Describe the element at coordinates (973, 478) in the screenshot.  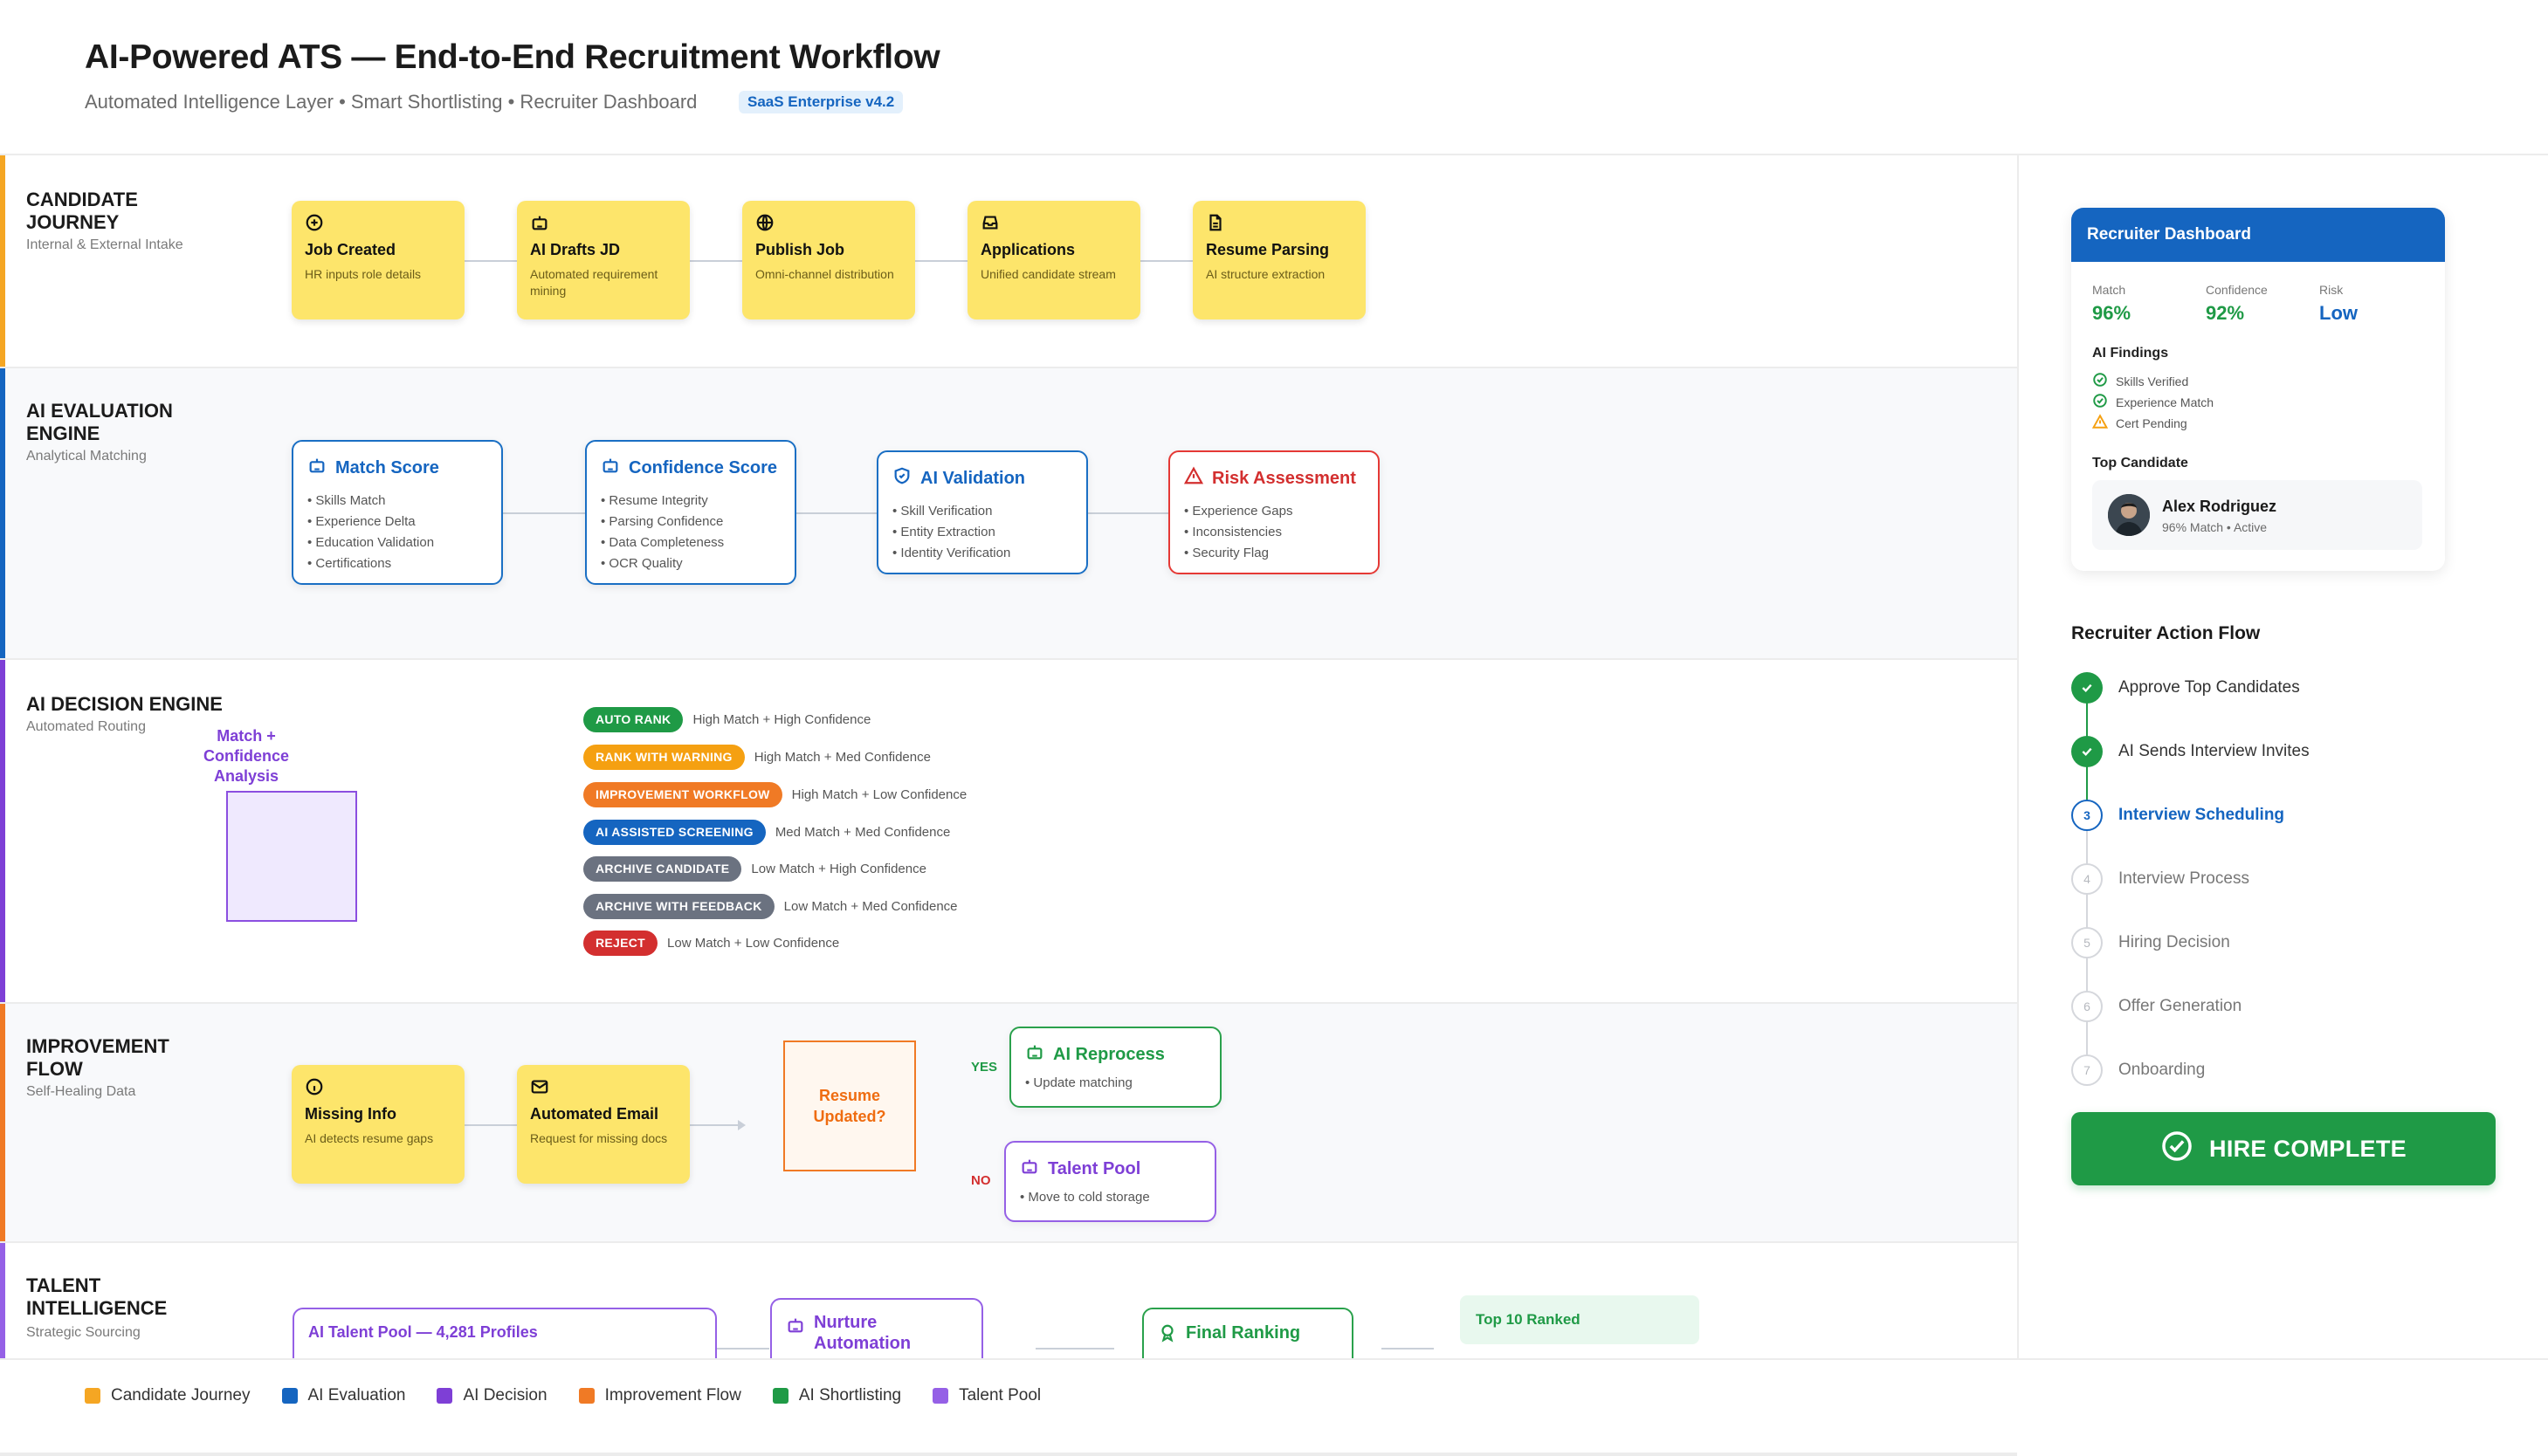
I see `card-title: AI Validation` at that location.